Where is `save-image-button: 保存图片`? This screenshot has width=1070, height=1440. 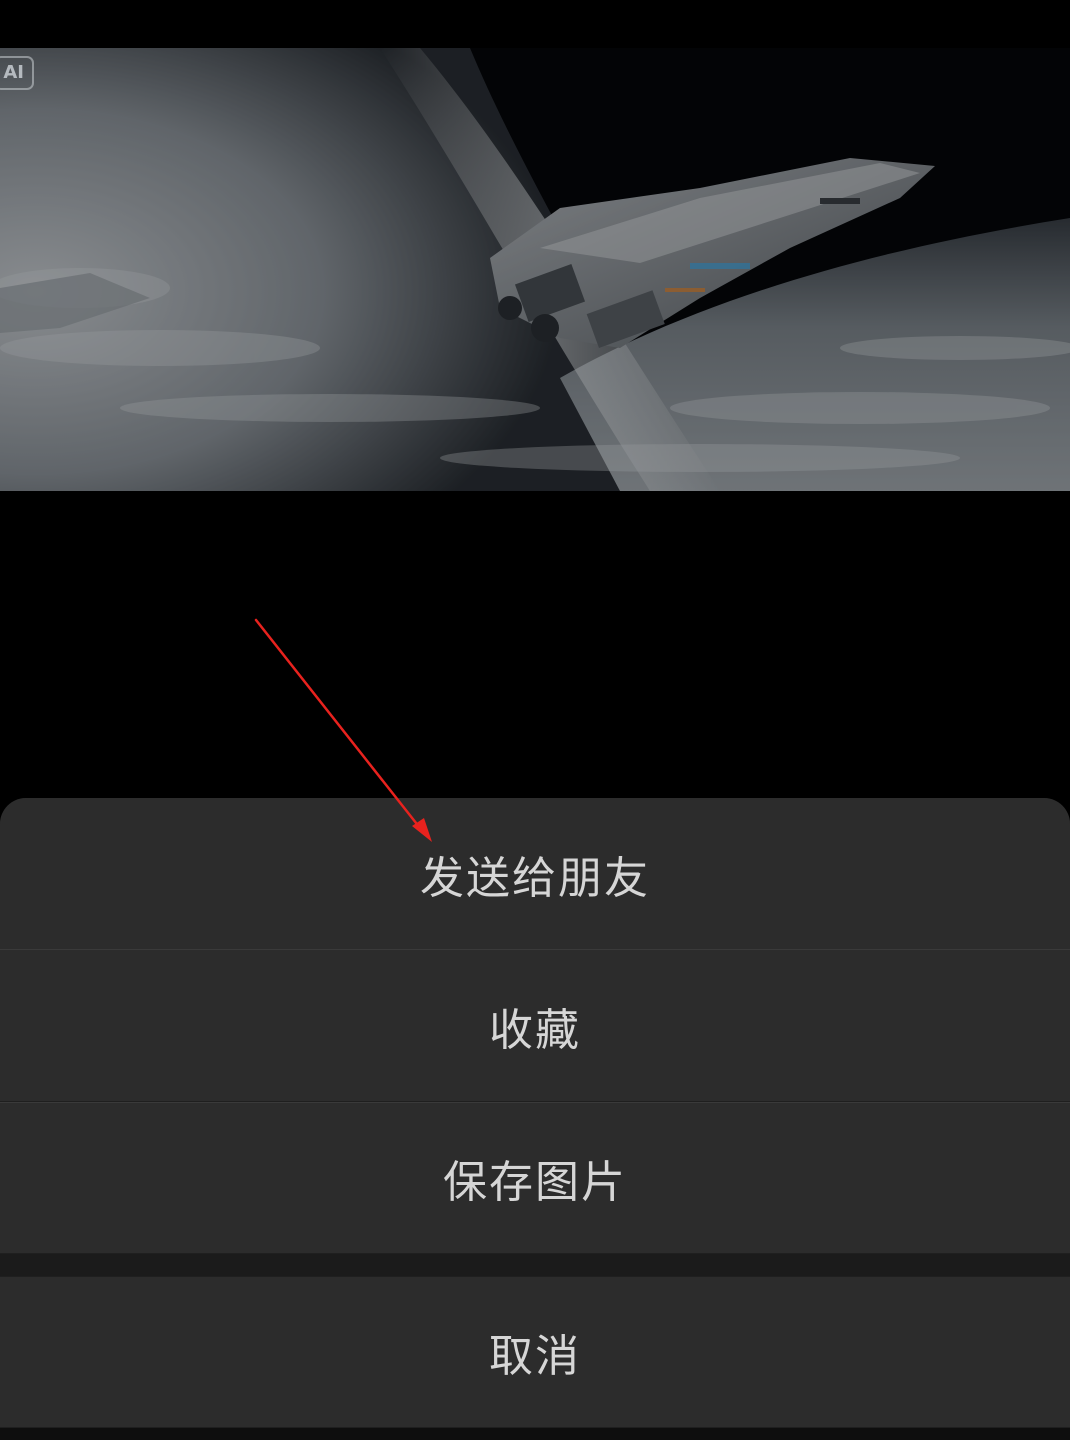 save-image-button: 保存图片 is located at coordinates (535, 1178).